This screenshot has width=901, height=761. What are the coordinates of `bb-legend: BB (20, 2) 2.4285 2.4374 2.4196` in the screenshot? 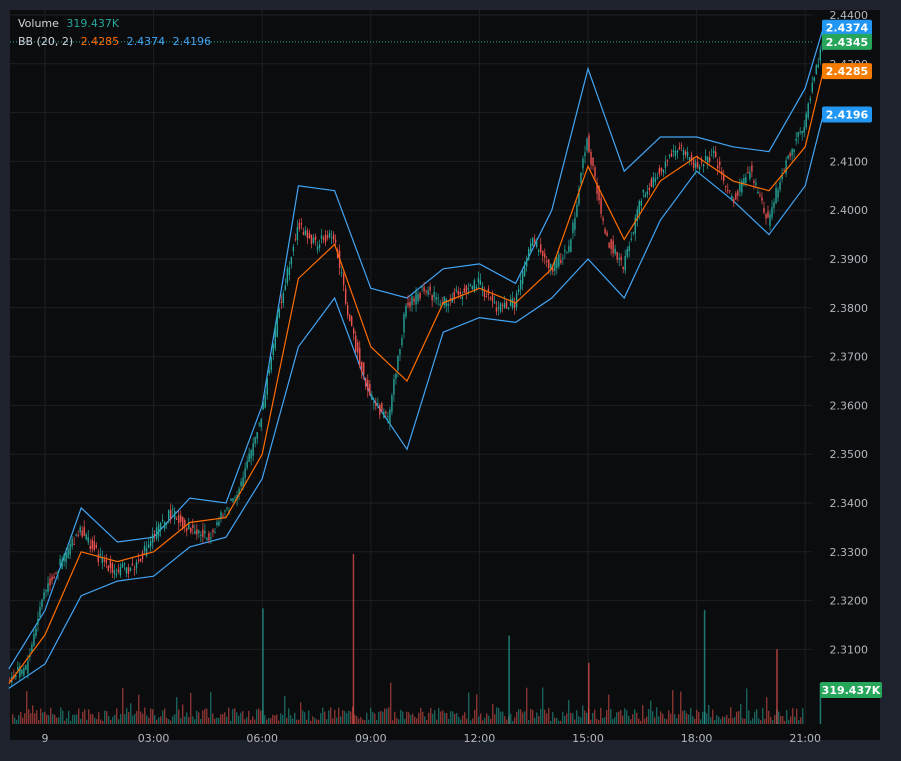 It's located at (116, 41).